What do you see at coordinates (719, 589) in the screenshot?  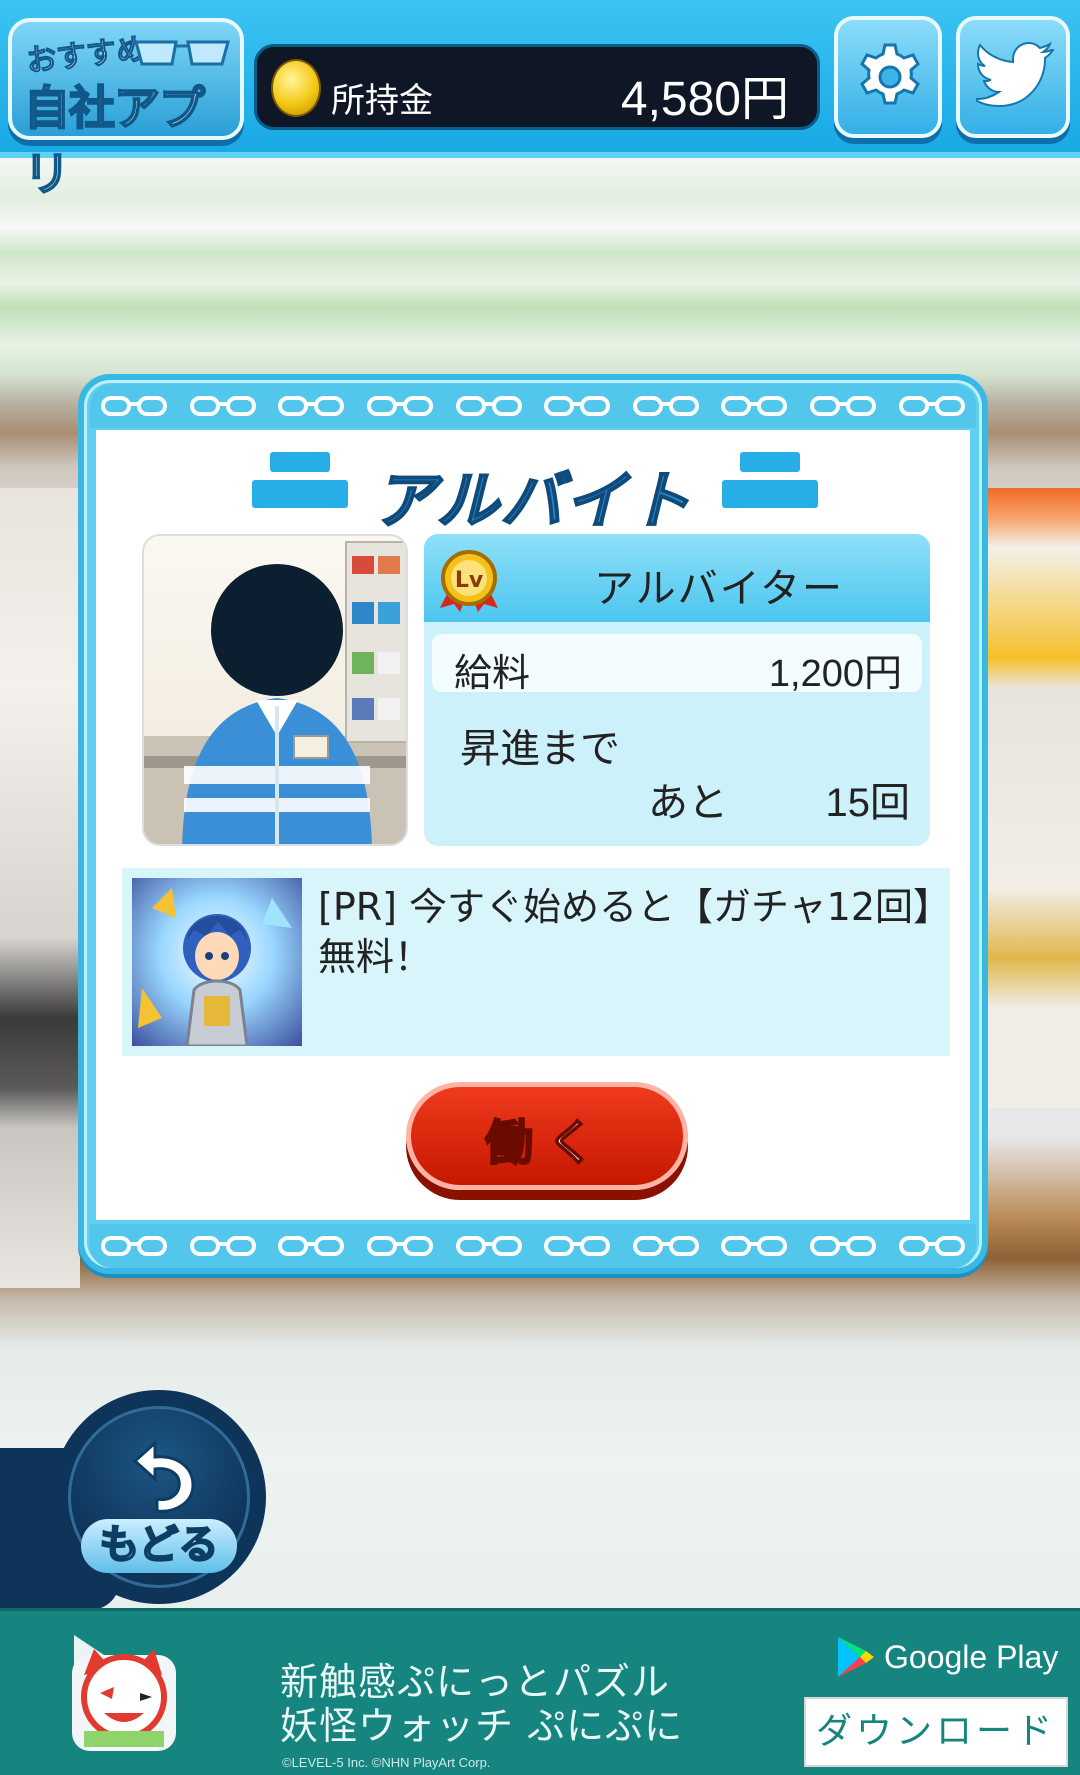 I see `job-name: アルバイター` at bounding box center [719, 589].